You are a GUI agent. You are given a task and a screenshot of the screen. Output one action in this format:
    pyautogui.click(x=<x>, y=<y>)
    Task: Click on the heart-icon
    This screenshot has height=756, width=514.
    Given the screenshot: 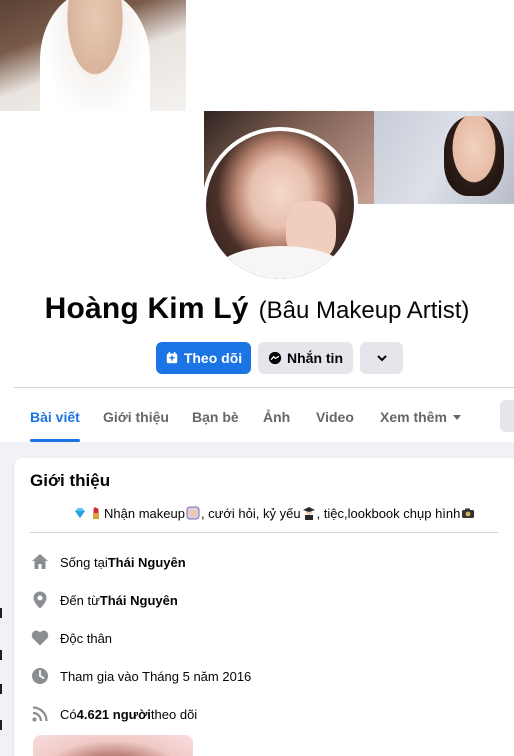 What is the action you would take?
    pyautogui.click(x=40, y=638)
    